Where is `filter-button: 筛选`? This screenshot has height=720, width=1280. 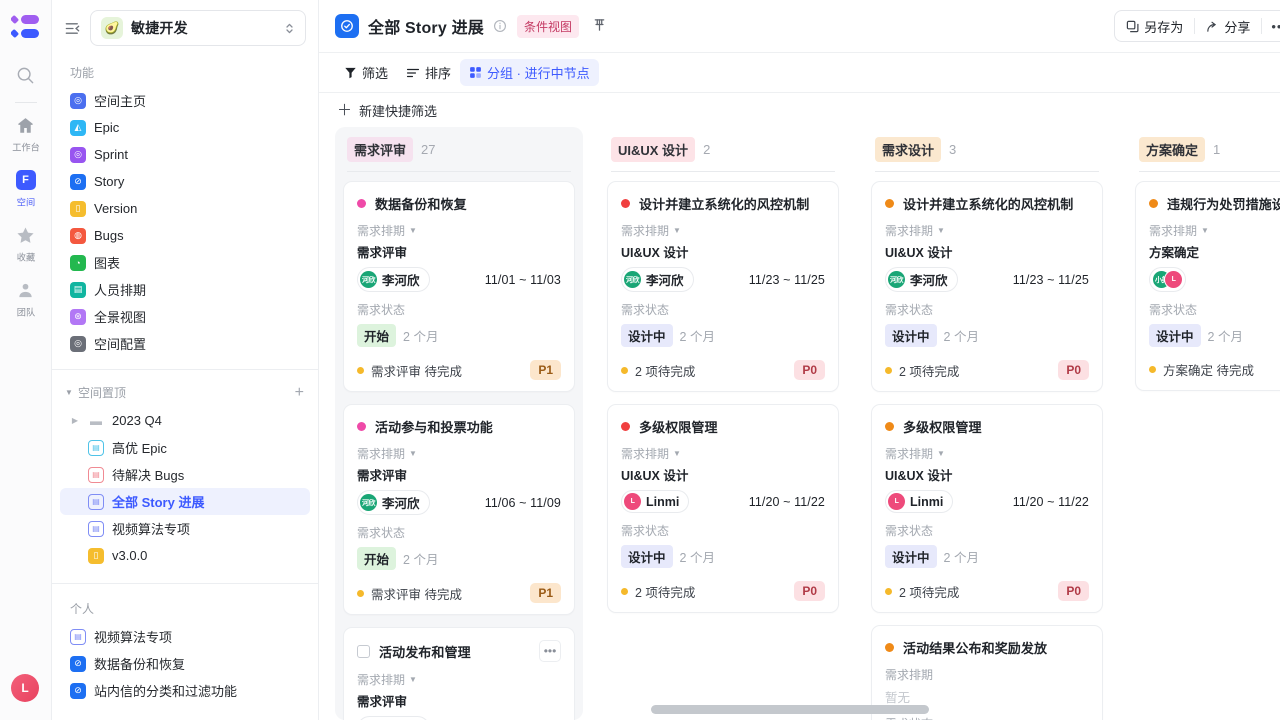 filter-button: 筛选 is located at coordinates (366, 72).